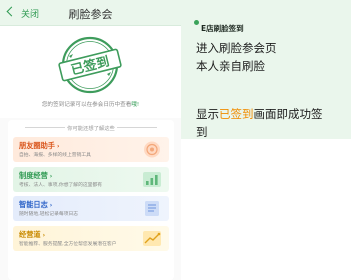 This screenshot has width=351, height=280. I want to click on nav-bar: 关闭 刷脸参会, so click(90, 13).